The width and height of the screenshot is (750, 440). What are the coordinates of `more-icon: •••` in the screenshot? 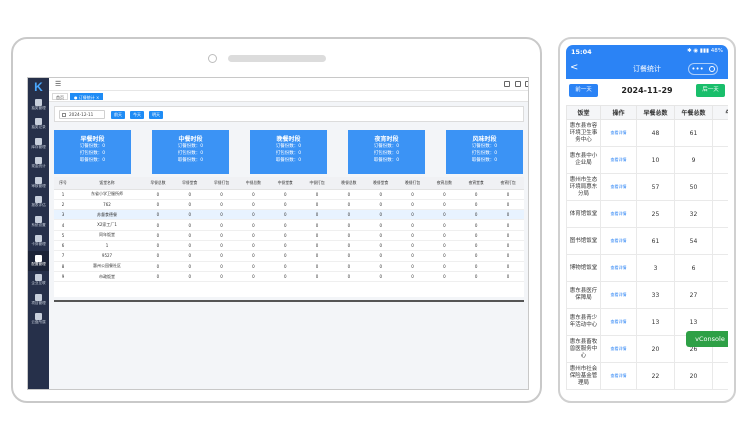 It's located at (697, 69).